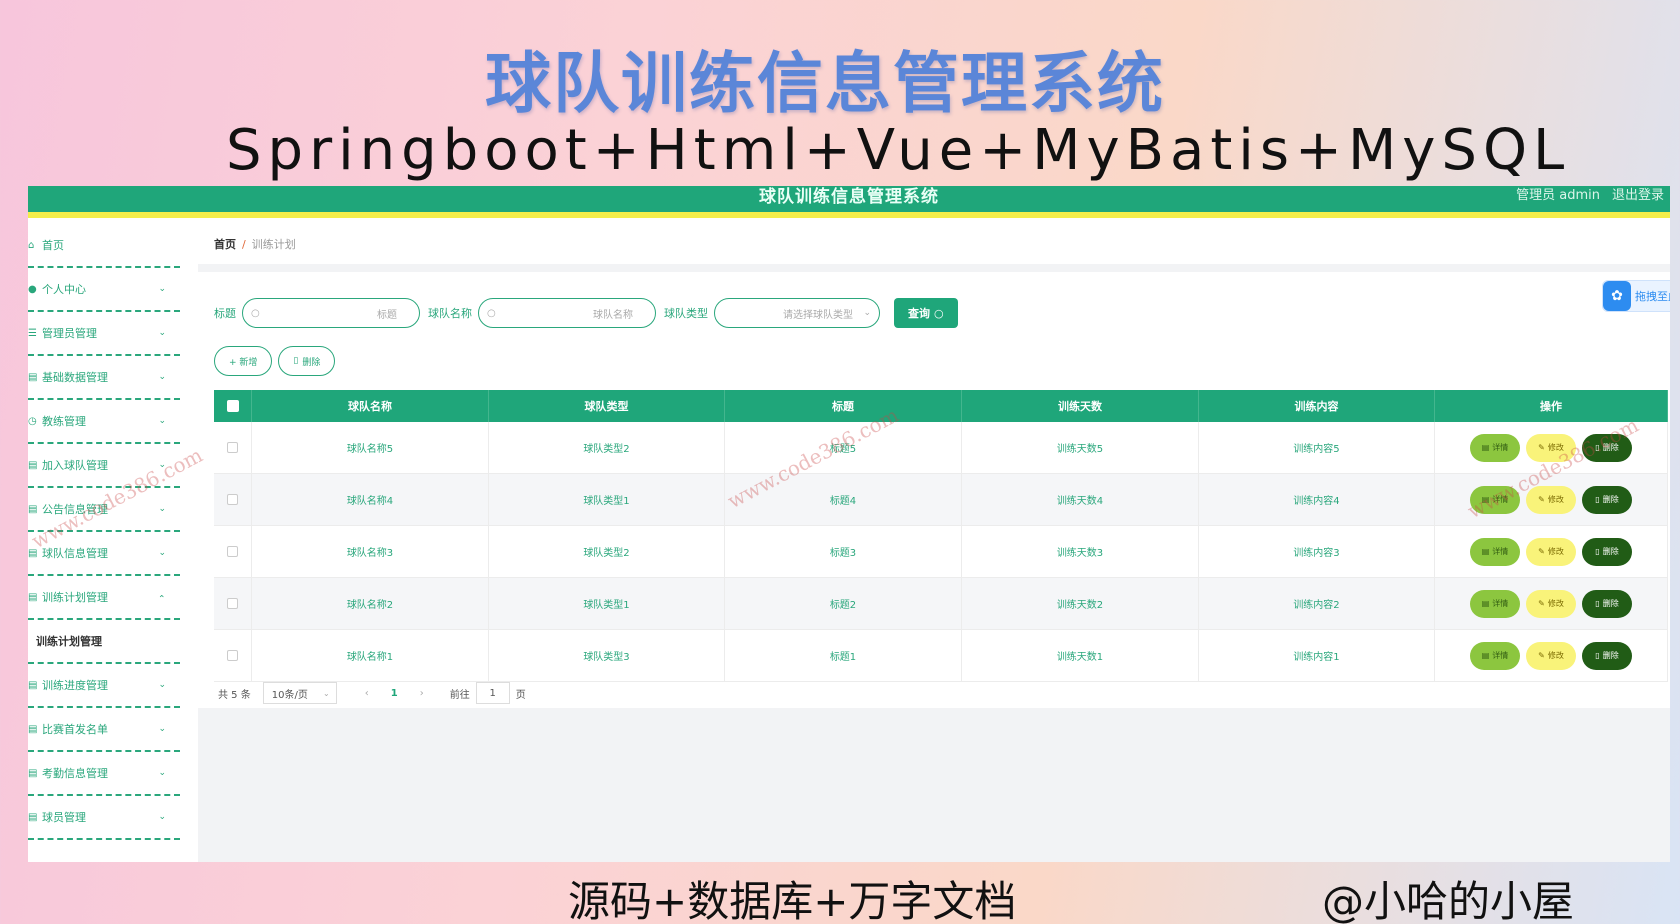 This screenshot has height=924, width=1680. What do you see at coordinates (104, 290) in the screenshot?
I see `sidebar-item-profile: ● 个人中心 ⌄` at bounding box center [104, 290].